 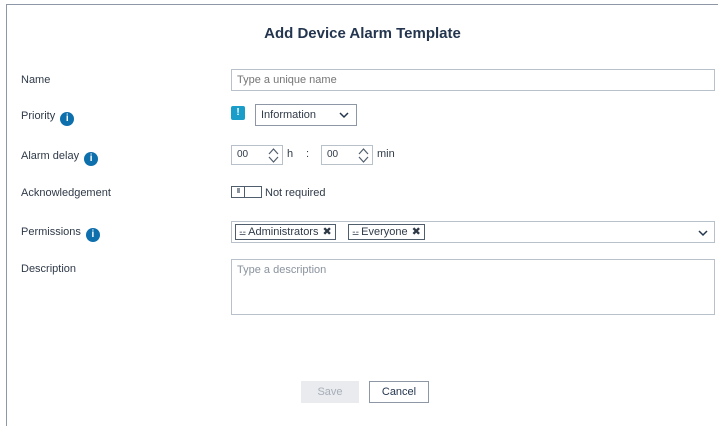 What do you see at coordinates (289, 115) in the screenshot?
I see `priority-selected-value: Information` at bounding box center [289, 115].